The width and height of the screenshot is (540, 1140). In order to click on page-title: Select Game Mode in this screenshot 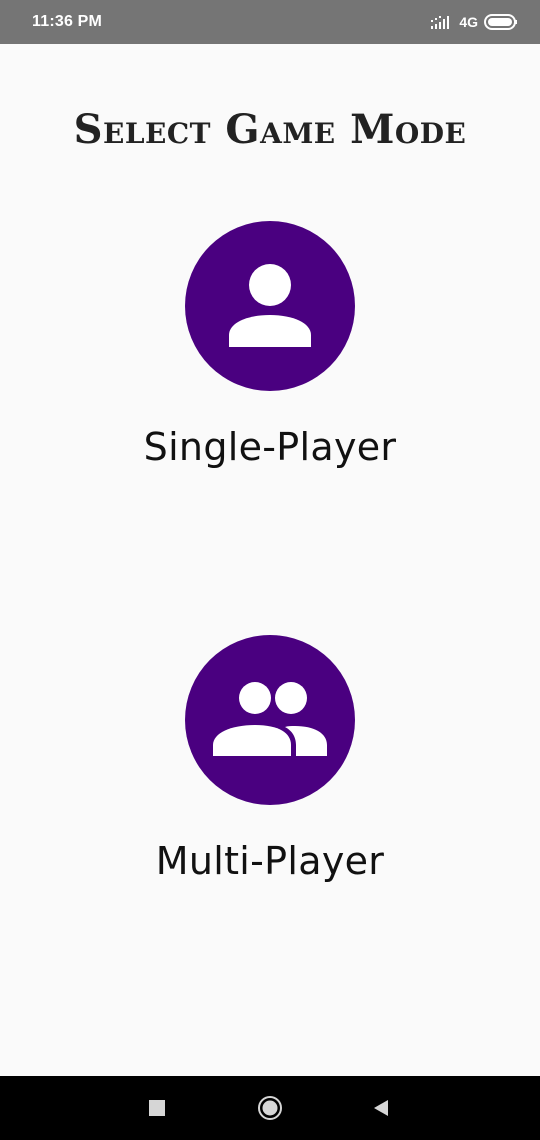, I will do `click(270, 129)`.